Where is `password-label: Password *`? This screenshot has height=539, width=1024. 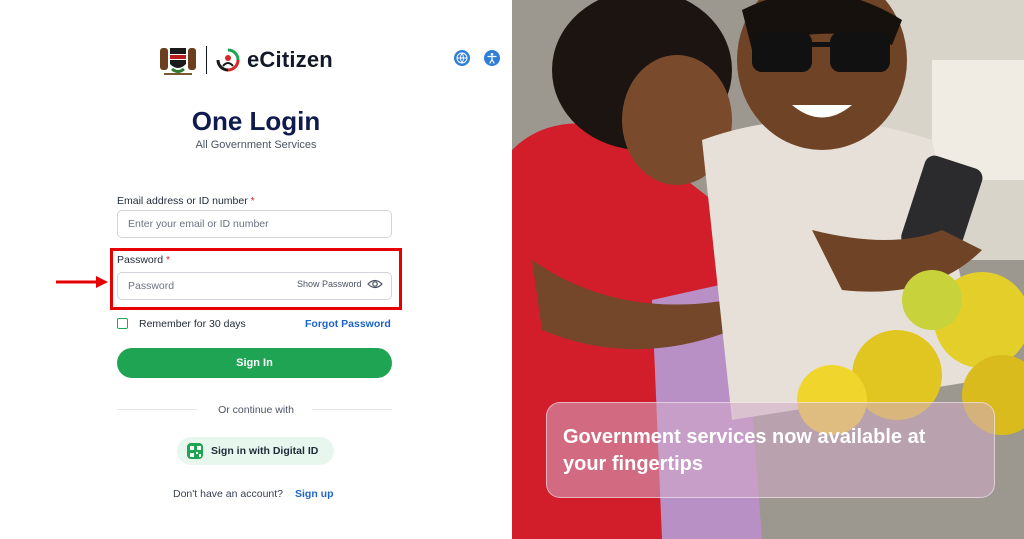 password-label: Password * is located at coordinates (143, 260).